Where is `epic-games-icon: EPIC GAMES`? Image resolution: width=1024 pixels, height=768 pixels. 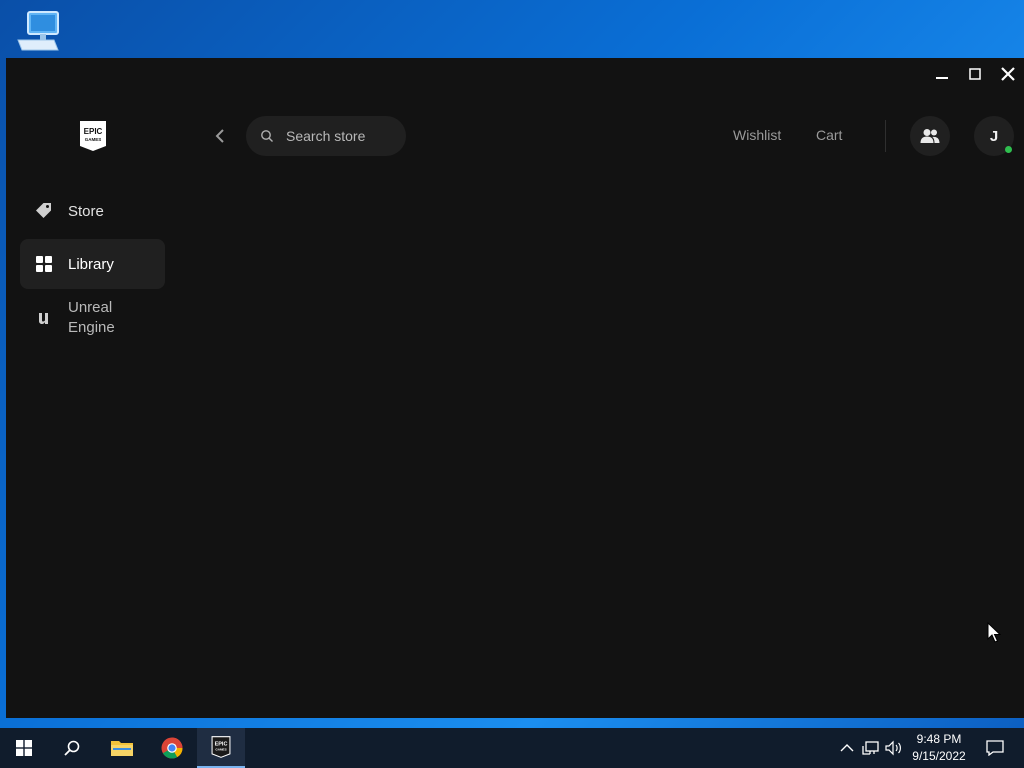
epic-games-icon: EPIC GAMES is located at coordinates (221, 747).